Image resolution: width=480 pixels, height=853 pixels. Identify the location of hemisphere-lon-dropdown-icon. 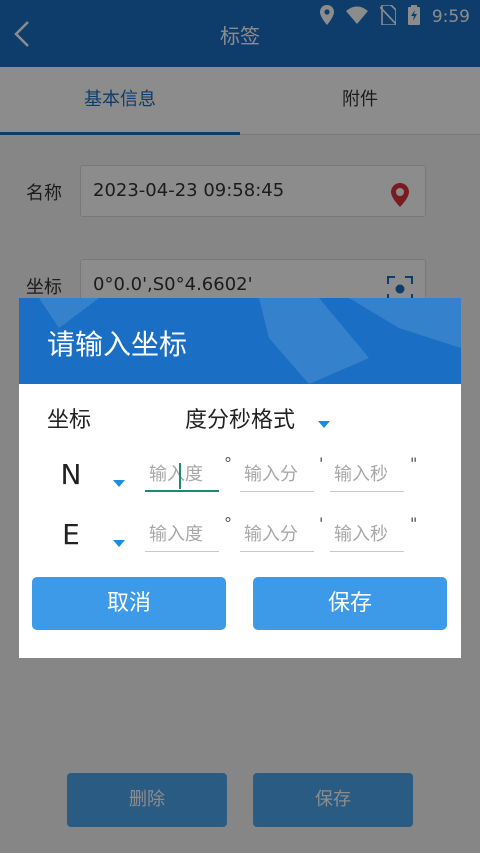
(119, 543).